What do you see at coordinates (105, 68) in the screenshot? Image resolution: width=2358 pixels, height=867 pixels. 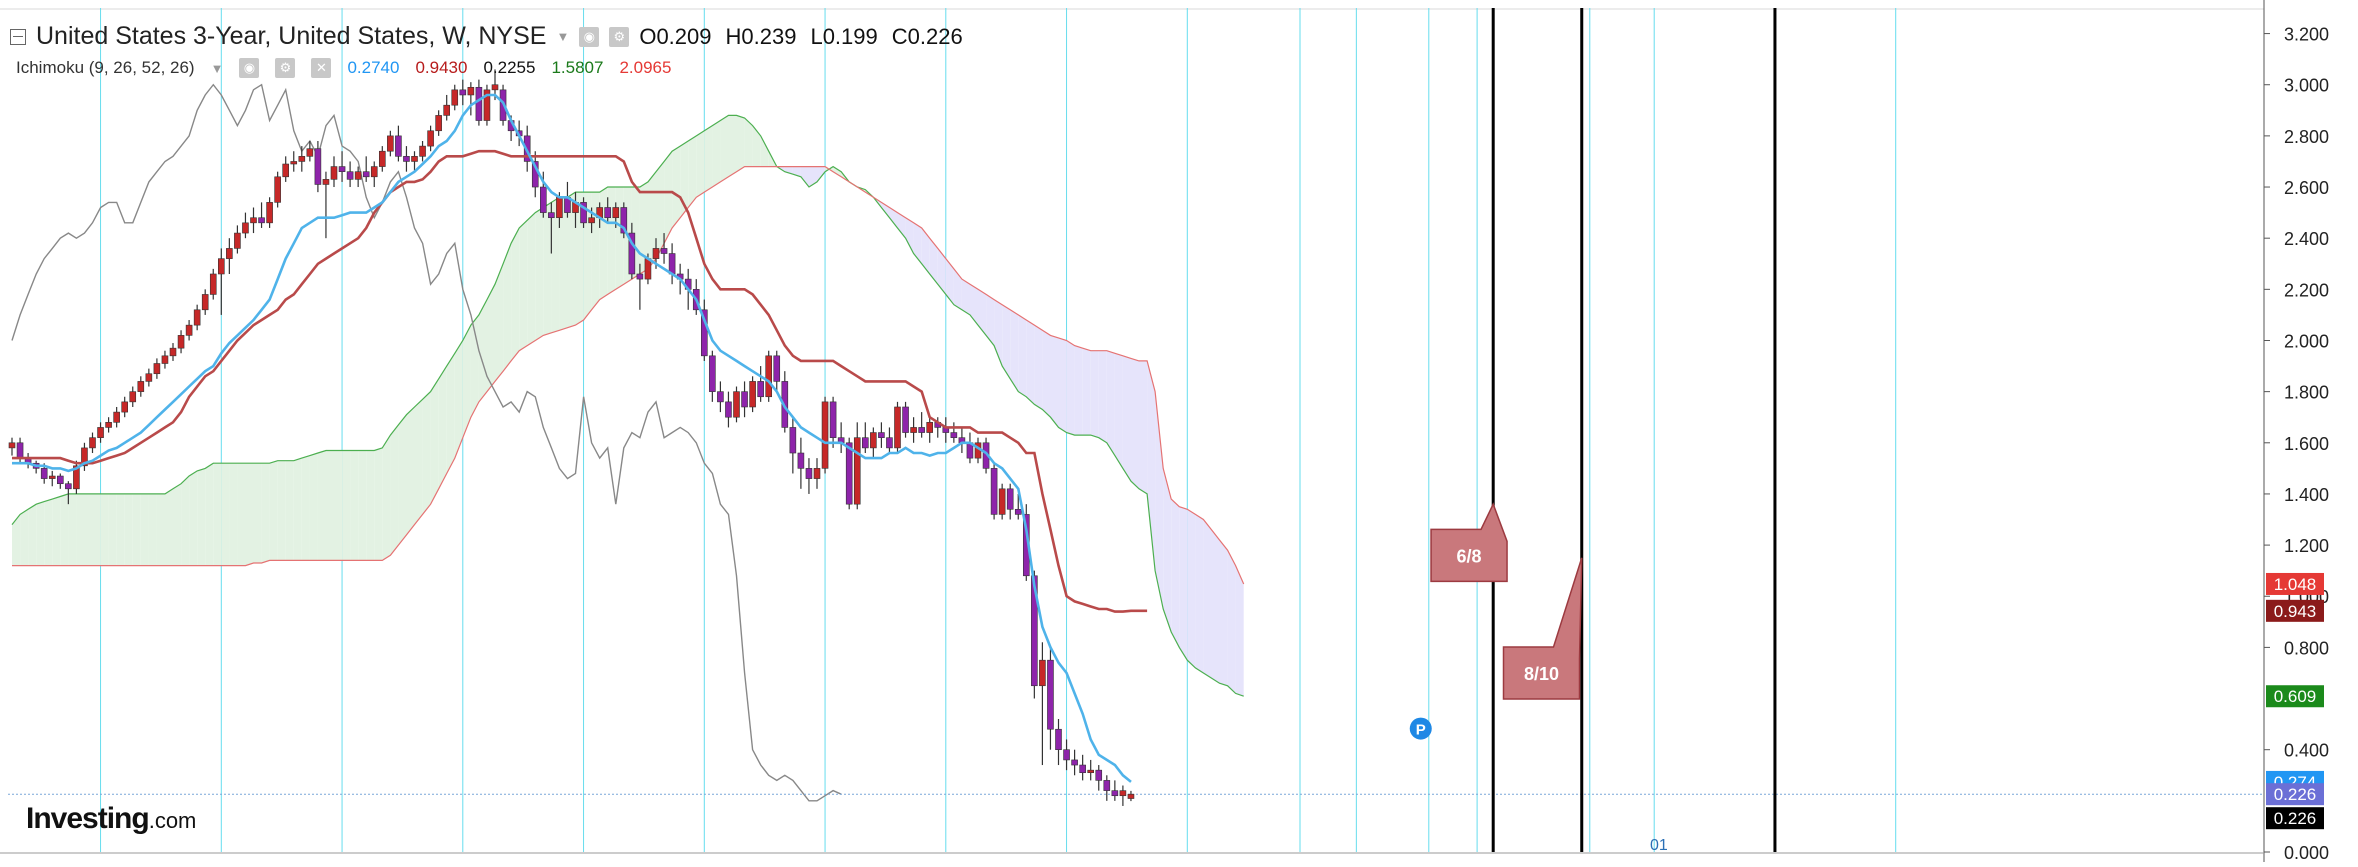 I see `indicator-name: Ichimoku (9, 26, 52, 26)` at bounding box center [105, 68].